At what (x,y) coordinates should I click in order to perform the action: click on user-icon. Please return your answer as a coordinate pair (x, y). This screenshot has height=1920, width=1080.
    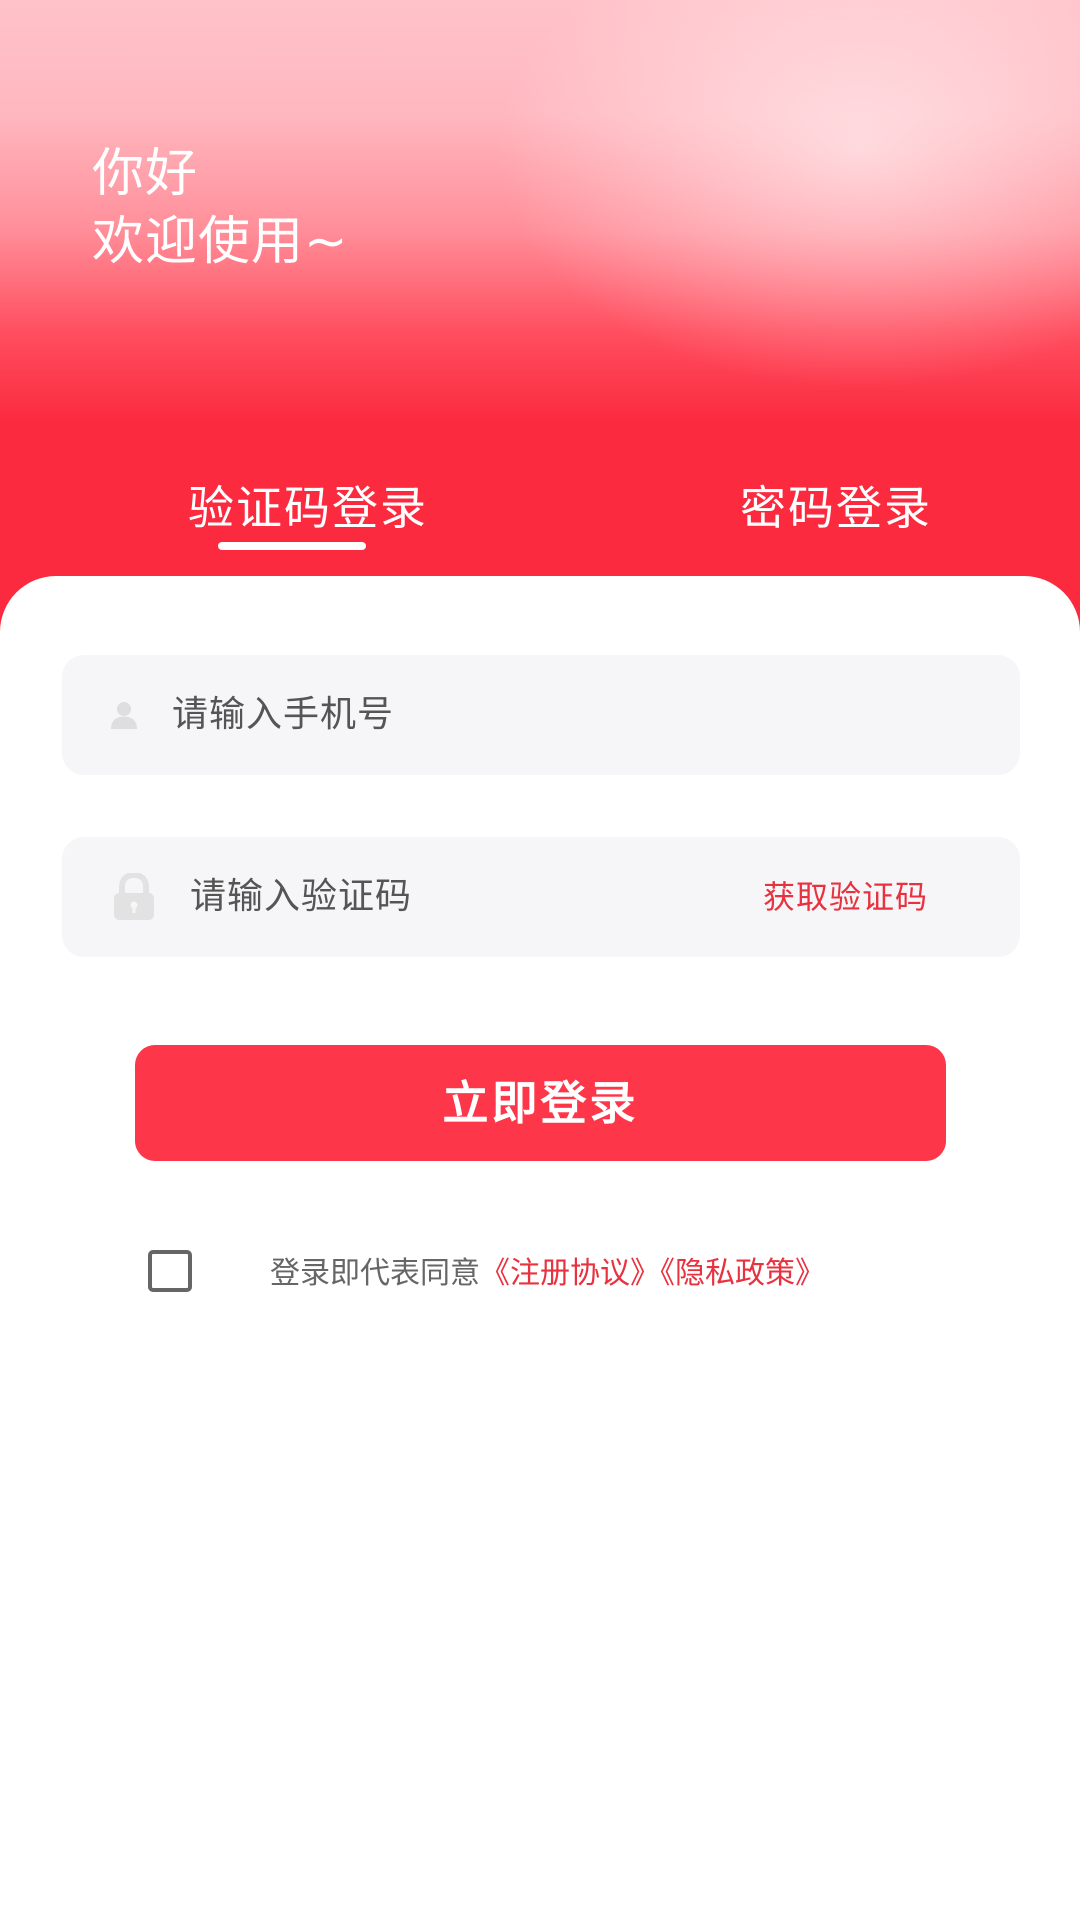
    Looking at the image, I should click on (124, 715).